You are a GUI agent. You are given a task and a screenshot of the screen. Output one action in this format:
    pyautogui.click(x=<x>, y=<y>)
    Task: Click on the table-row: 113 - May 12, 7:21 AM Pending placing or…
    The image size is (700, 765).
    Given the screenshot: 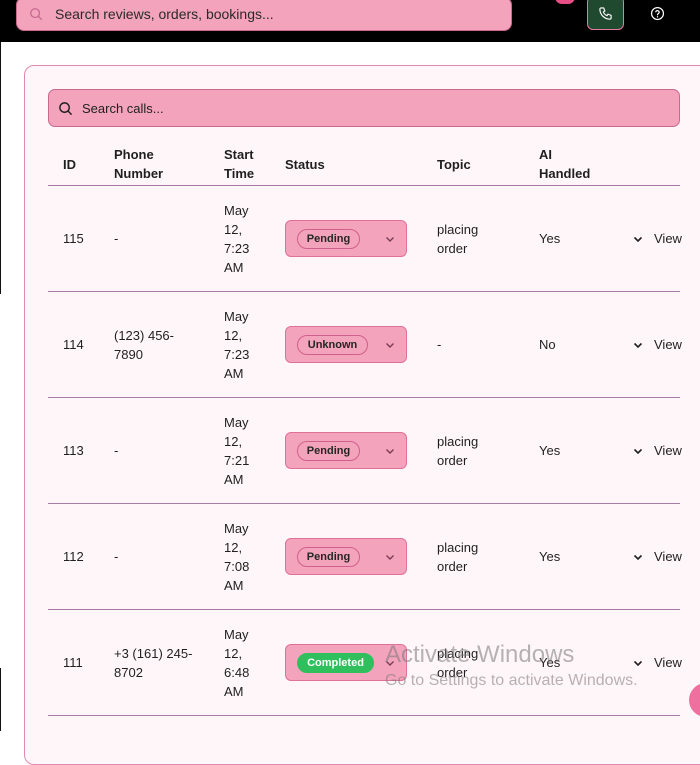 What is the action you would take?
    pyautogui.click(x=365, y=451)
    